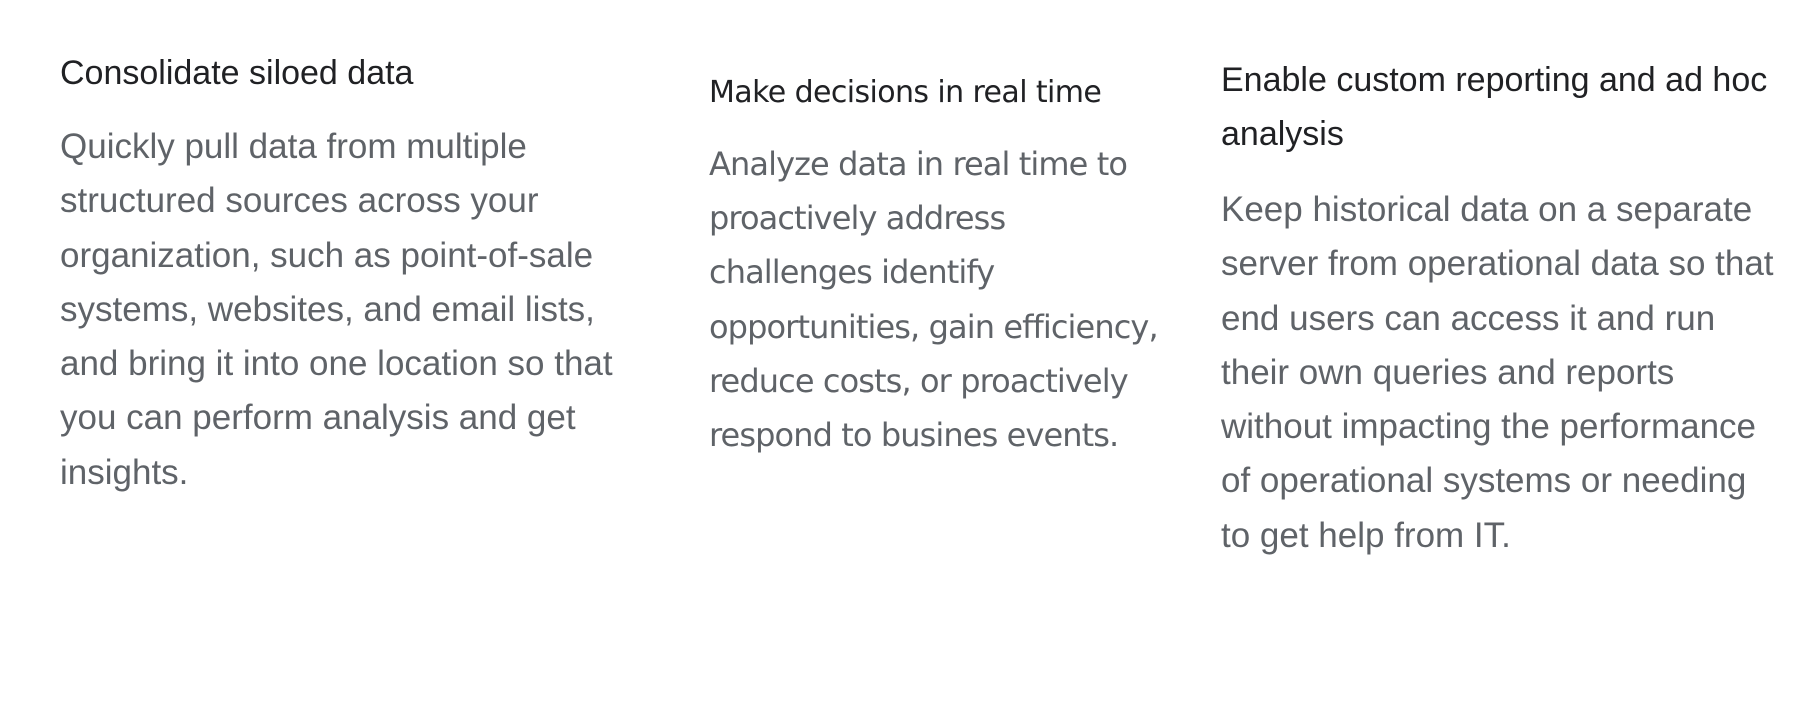 The image size is (1810, 702). Describe the element at coordinates (237, 73) in the screenshot. I see `feature-title: Consolidate siloed data` at that location.